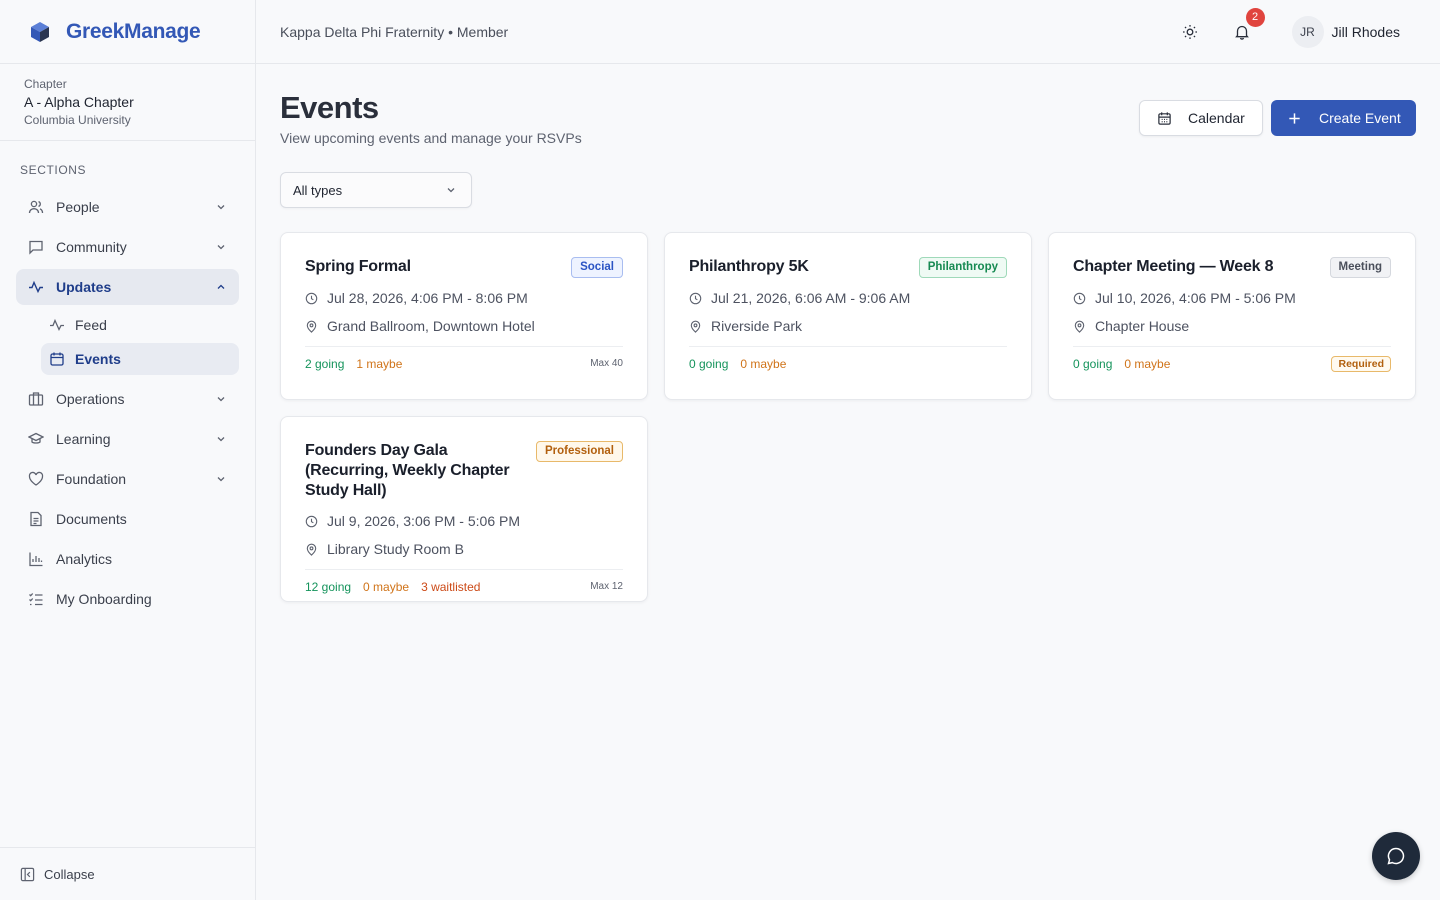  What do you see at coordinates (84, 559) in the screenshot?
I see `sidebar-item-label: Analytics` at bounding box center [84, 559].